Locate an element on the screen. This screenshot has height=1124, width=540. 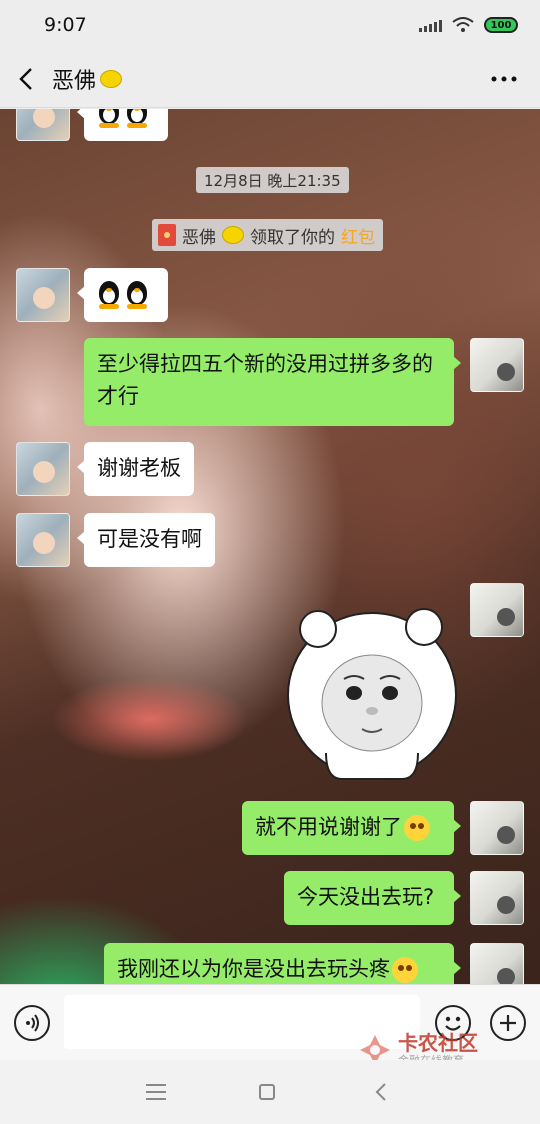
bear-face-sticker-icon is located at coordinates (372, 694).